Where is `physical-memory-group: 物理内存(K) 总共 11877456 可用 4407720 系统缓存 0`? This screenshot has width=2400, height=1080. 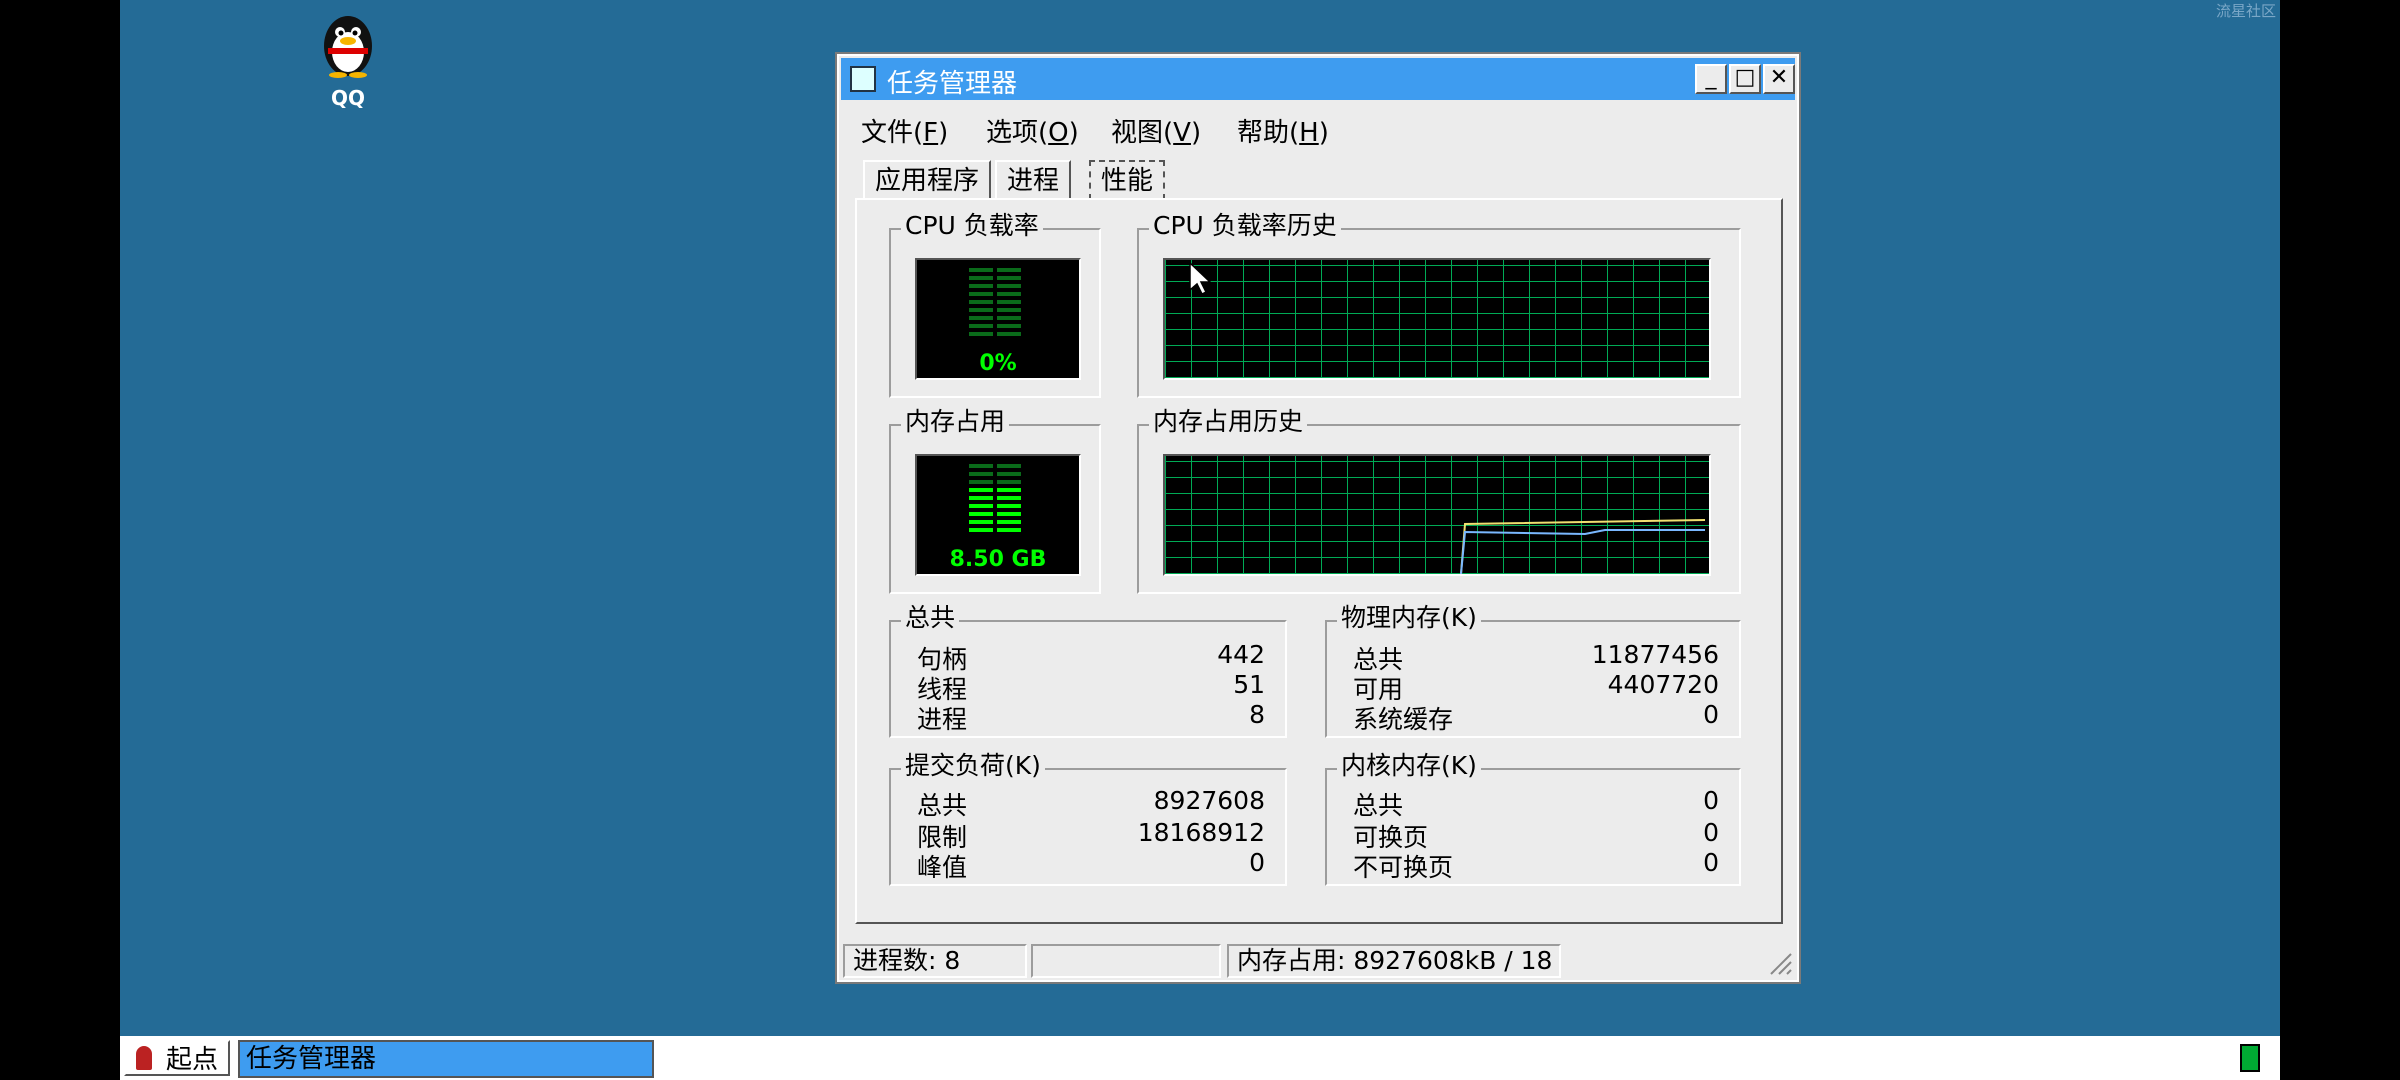 physical-memory-group: 物理内存(K) 总共 11877456 可用 4407720 系统缓存 0 is located at coordinates (1533, 671).